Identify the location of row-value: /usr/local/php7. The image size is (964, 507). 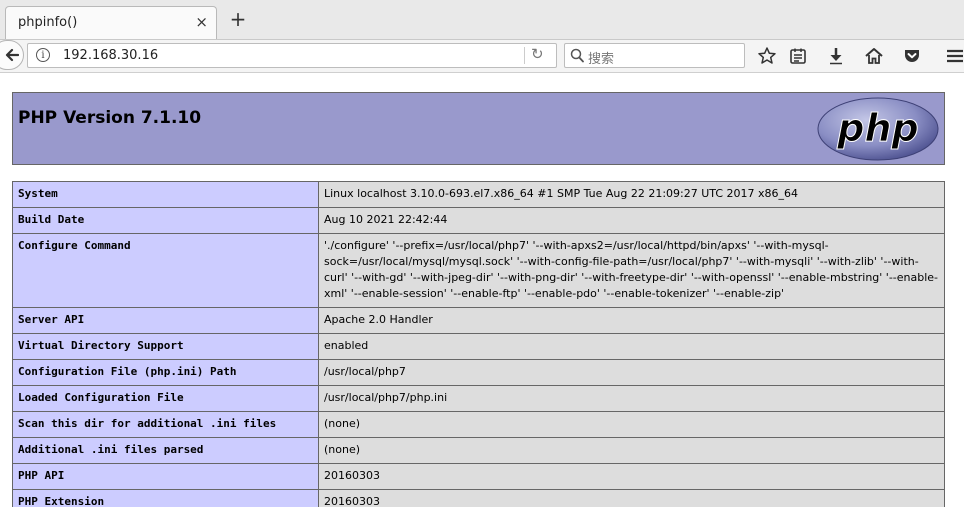
(631, 372).